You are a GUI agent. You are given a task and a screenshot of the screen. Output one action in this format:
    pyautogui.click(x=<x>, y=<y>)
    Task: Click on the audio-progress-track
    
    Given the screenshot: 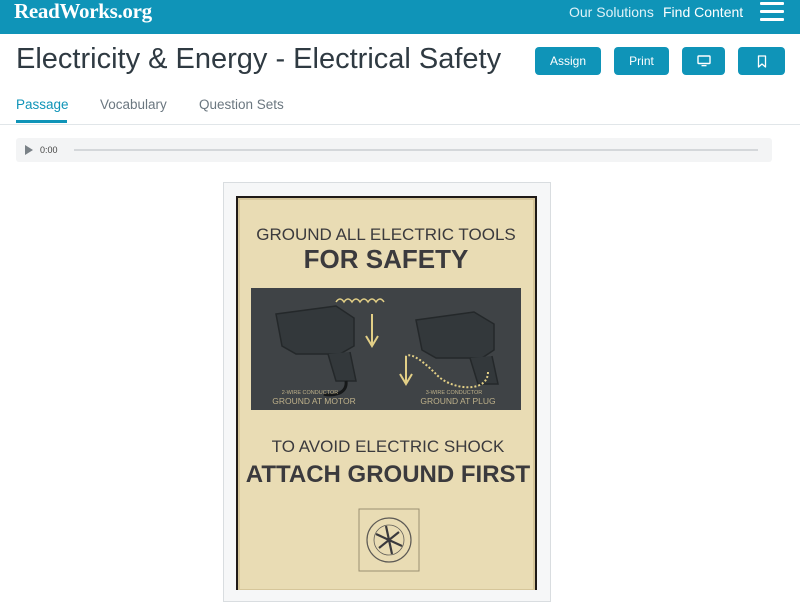 What is the action you would take?
    pyautogui.click(x=416, y=150)
    